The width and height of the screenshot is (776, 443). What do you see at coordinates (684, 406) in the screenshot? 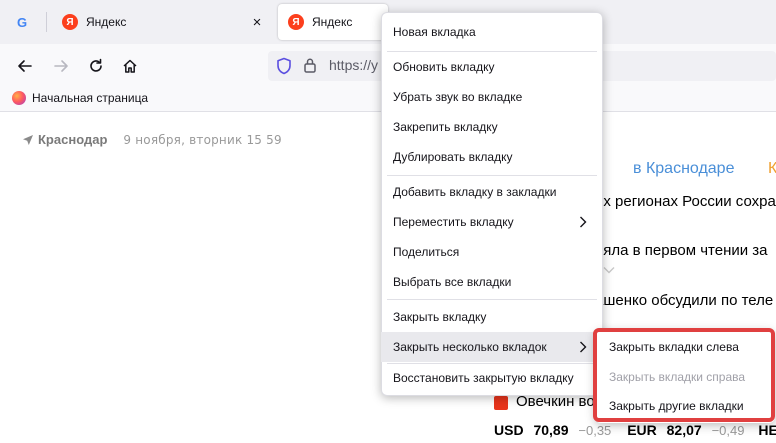
I see `submenu-item-close-other-tabs: Закрыть другие вкладки` at bounding box center [684, 406].